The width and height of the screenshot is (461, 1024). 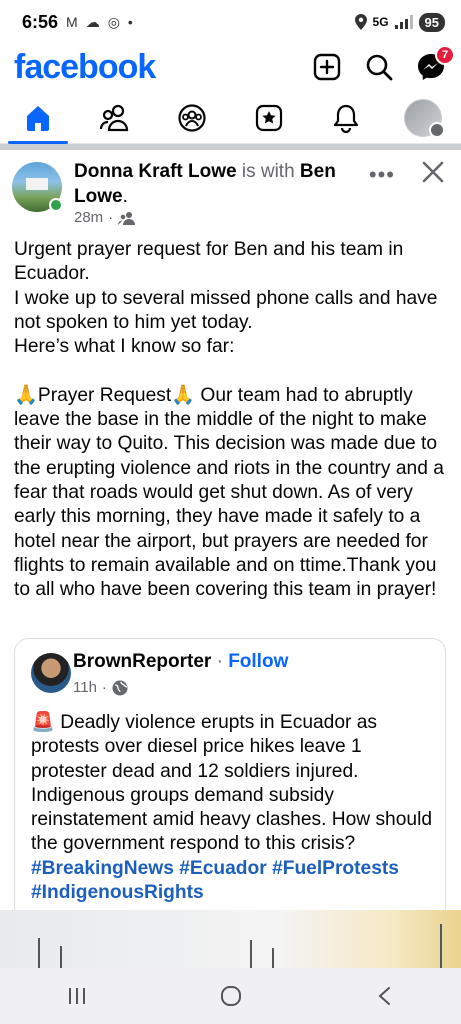 What do you see at coordinates (56, 205) in the screenshot?
I see `online-indicator` at bounding box center [56, 205].